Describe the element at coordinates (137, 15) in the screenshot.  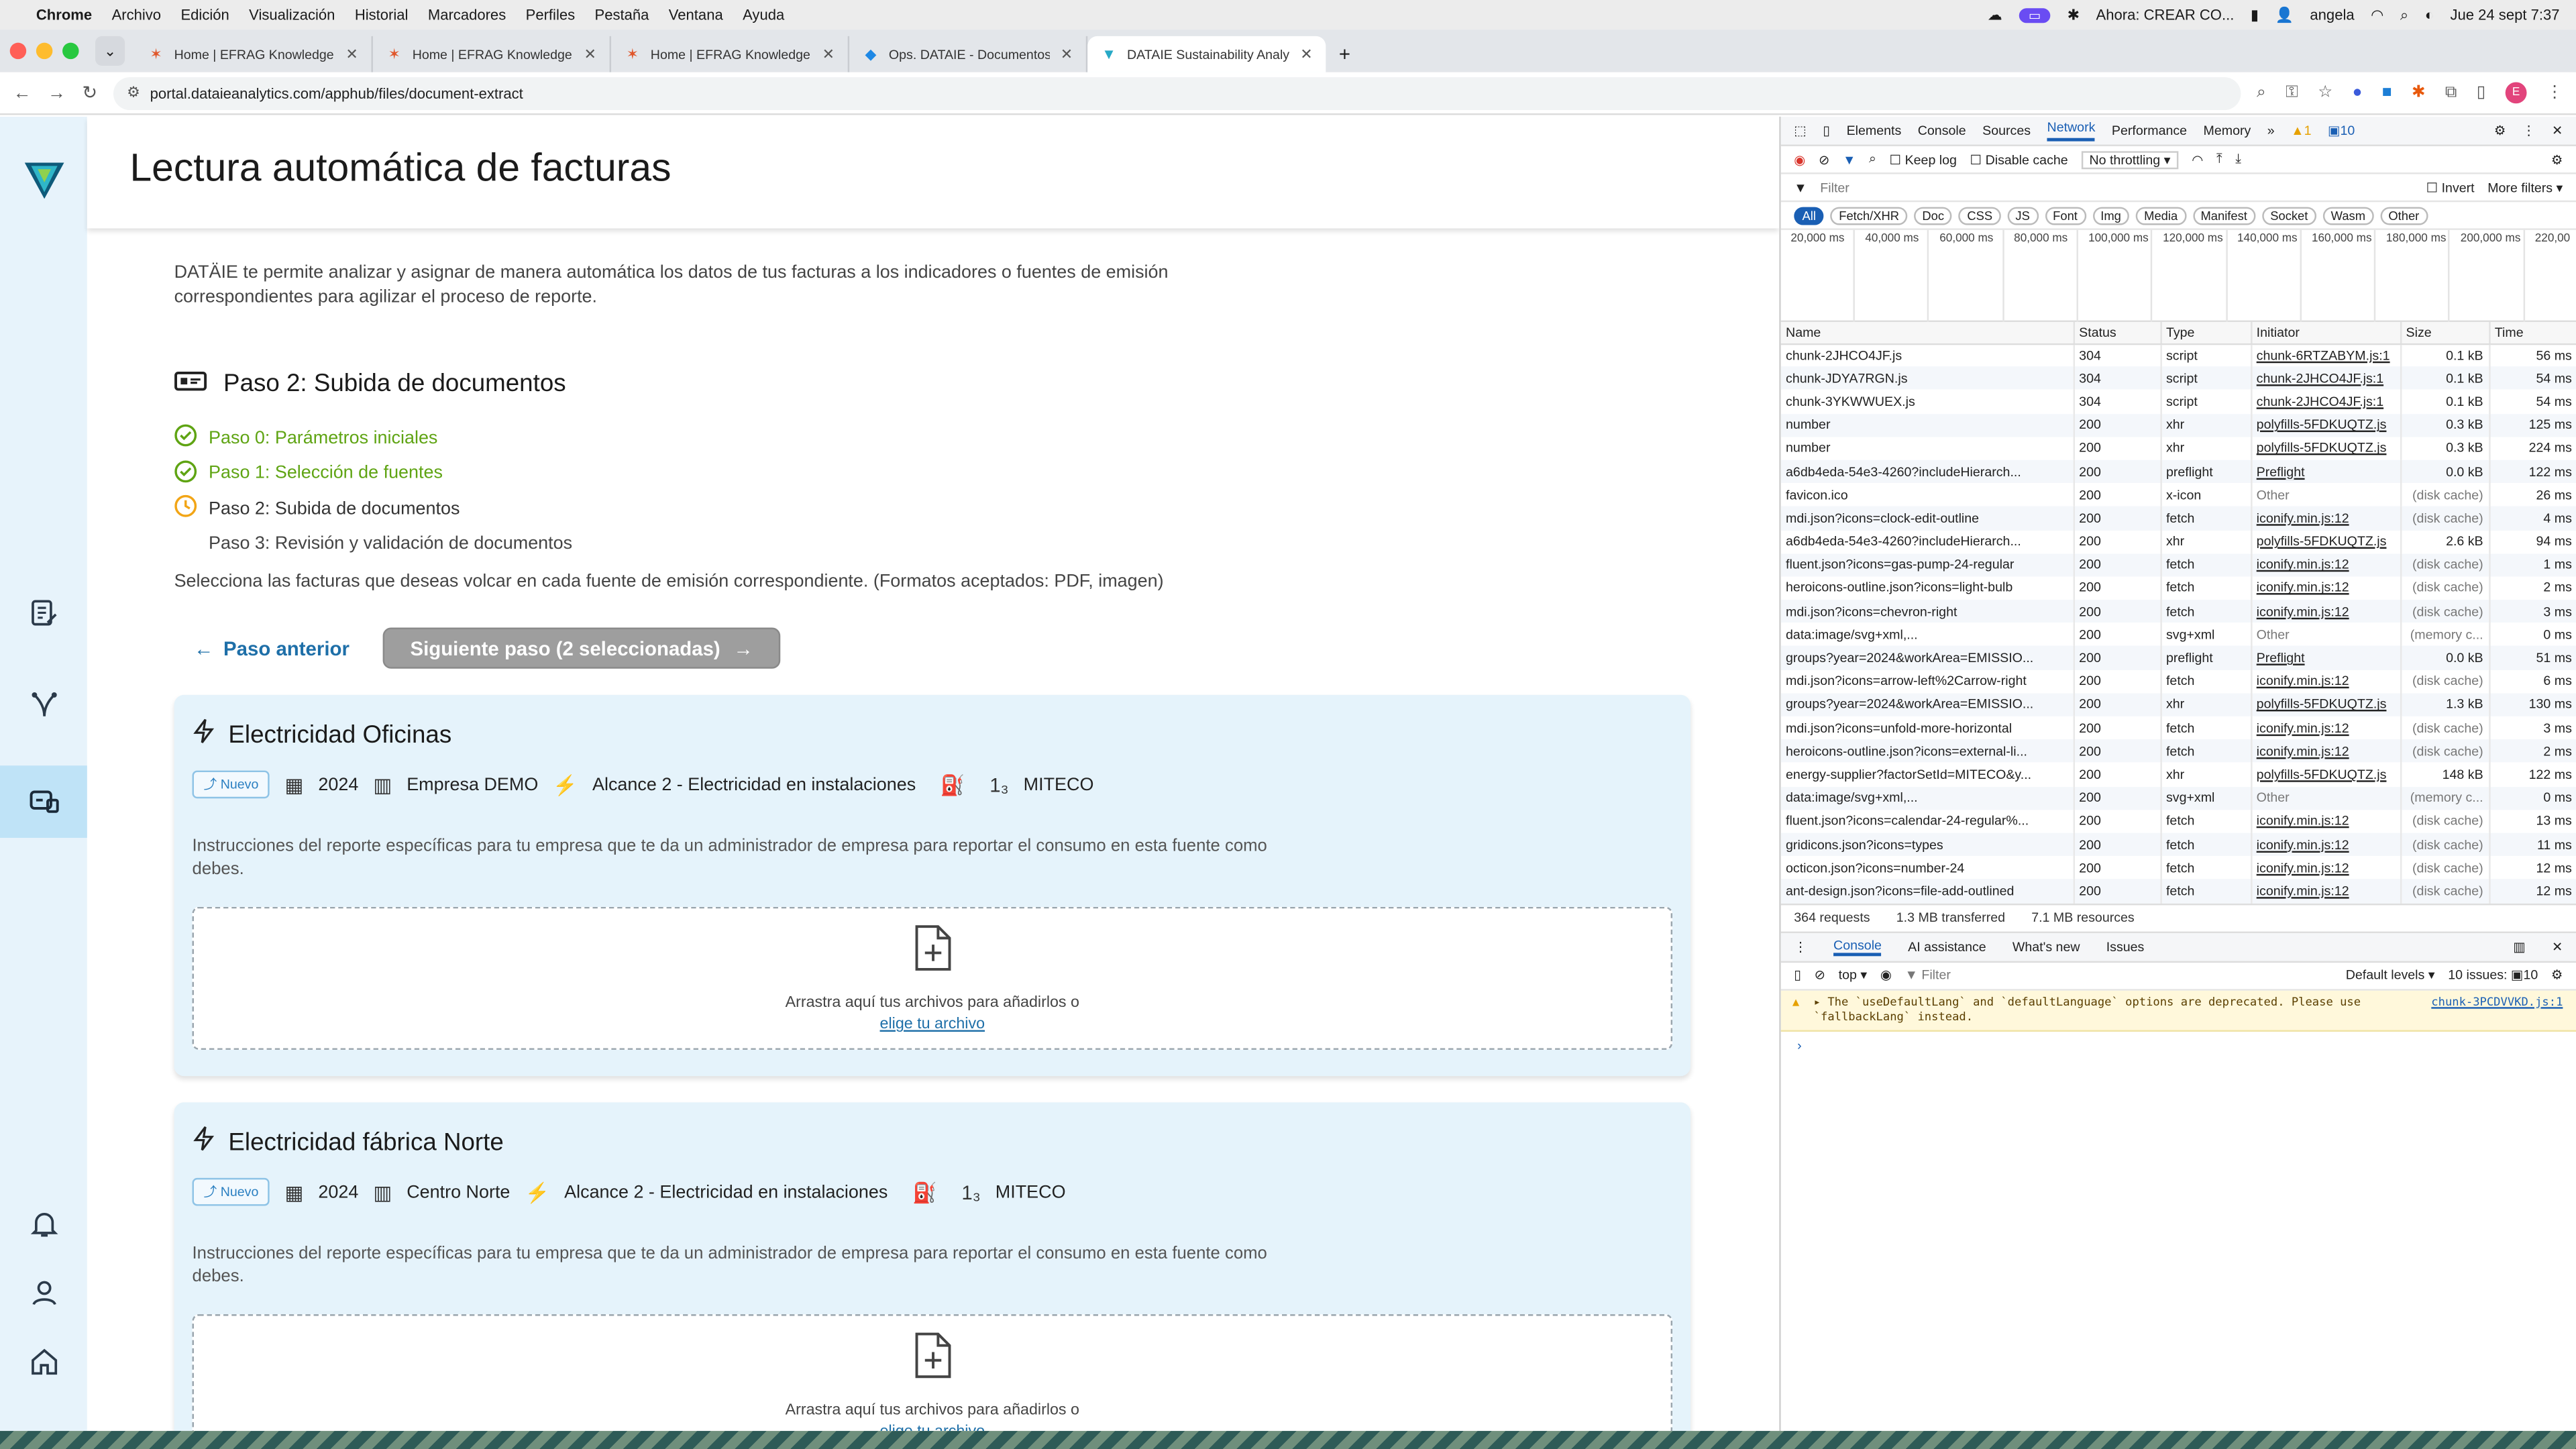
I see `menu-archivo: Archivo` at that location.